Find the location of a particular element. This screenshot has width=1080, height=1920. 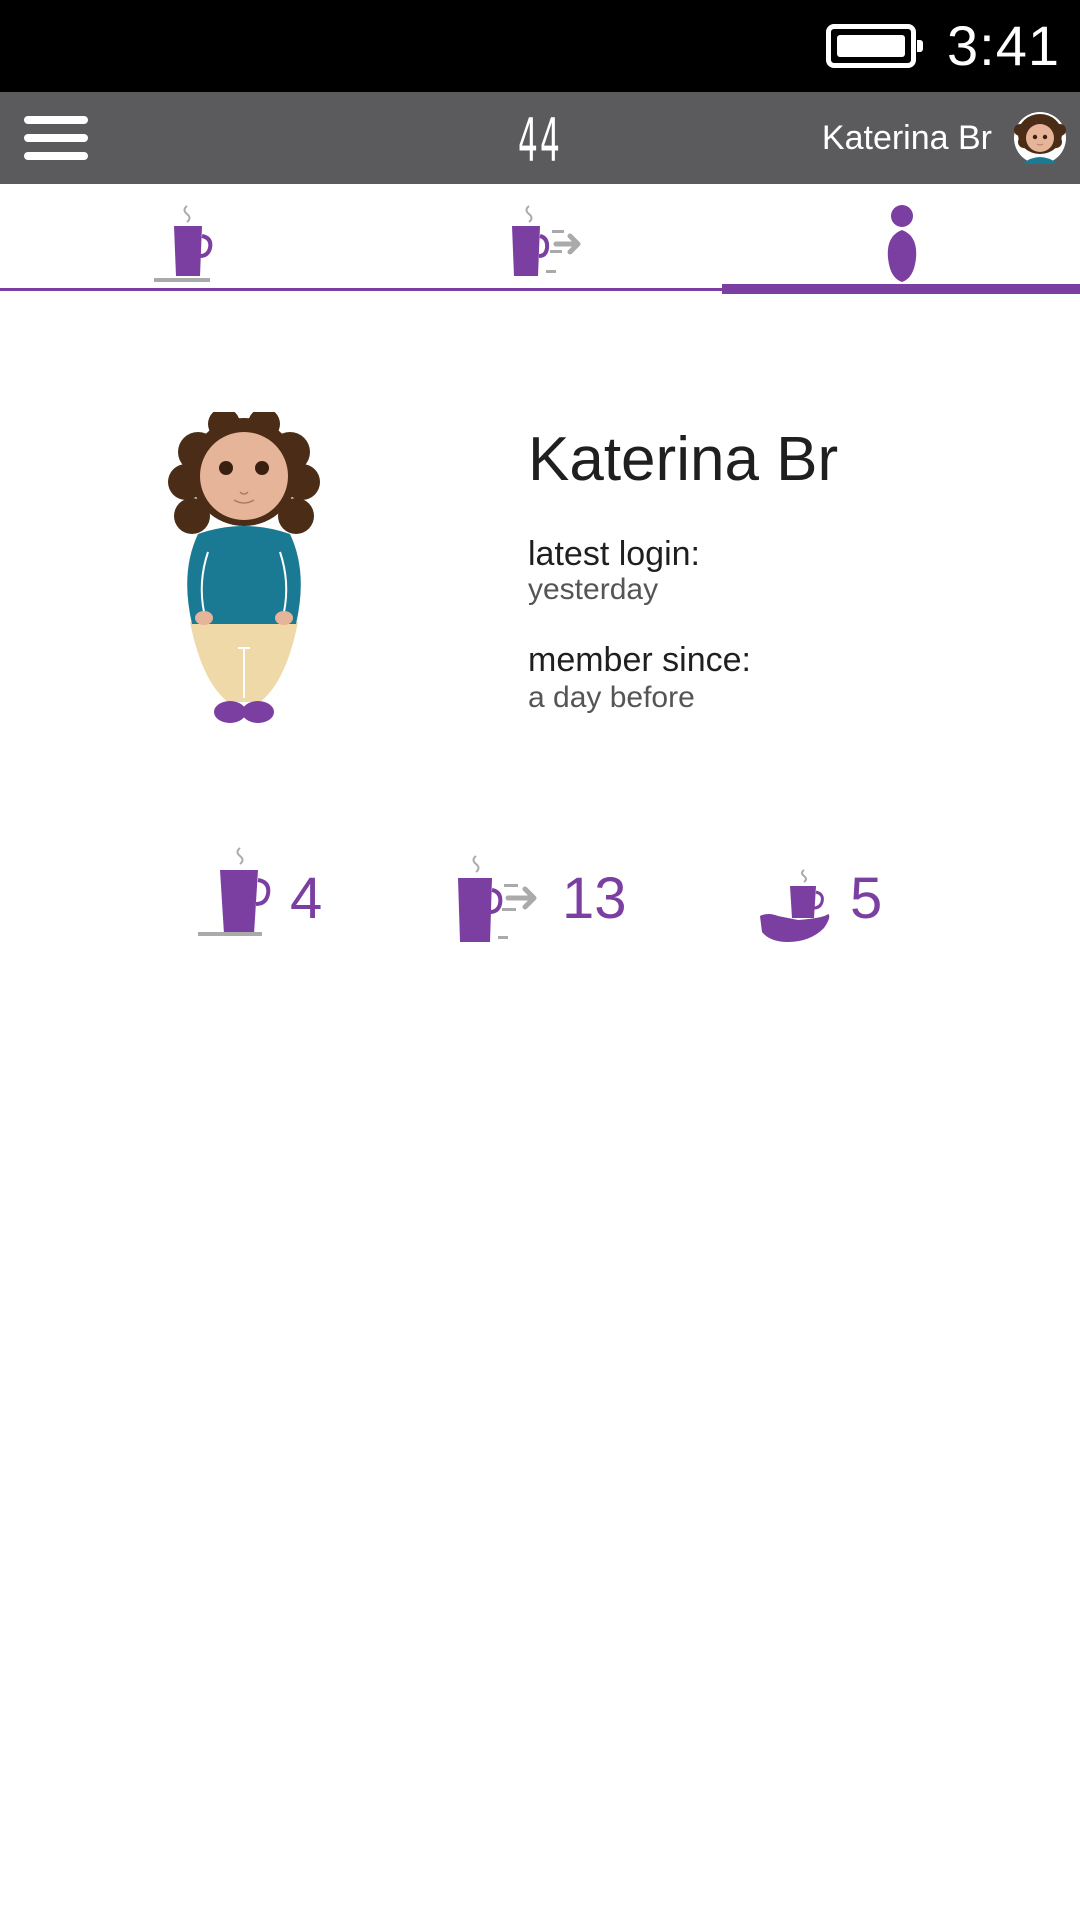

tab-profile is located at coordinates (900, 236).